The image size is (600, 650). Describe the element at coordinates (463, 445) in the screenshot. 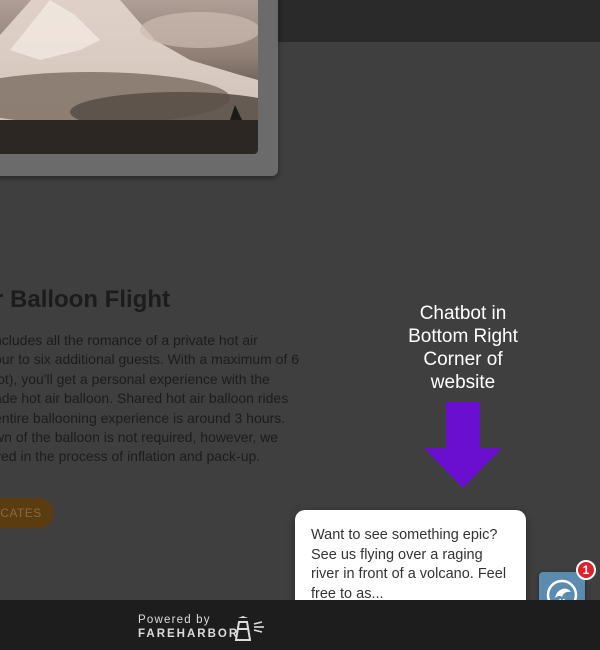

I see `arrow-down-icon` at that location.